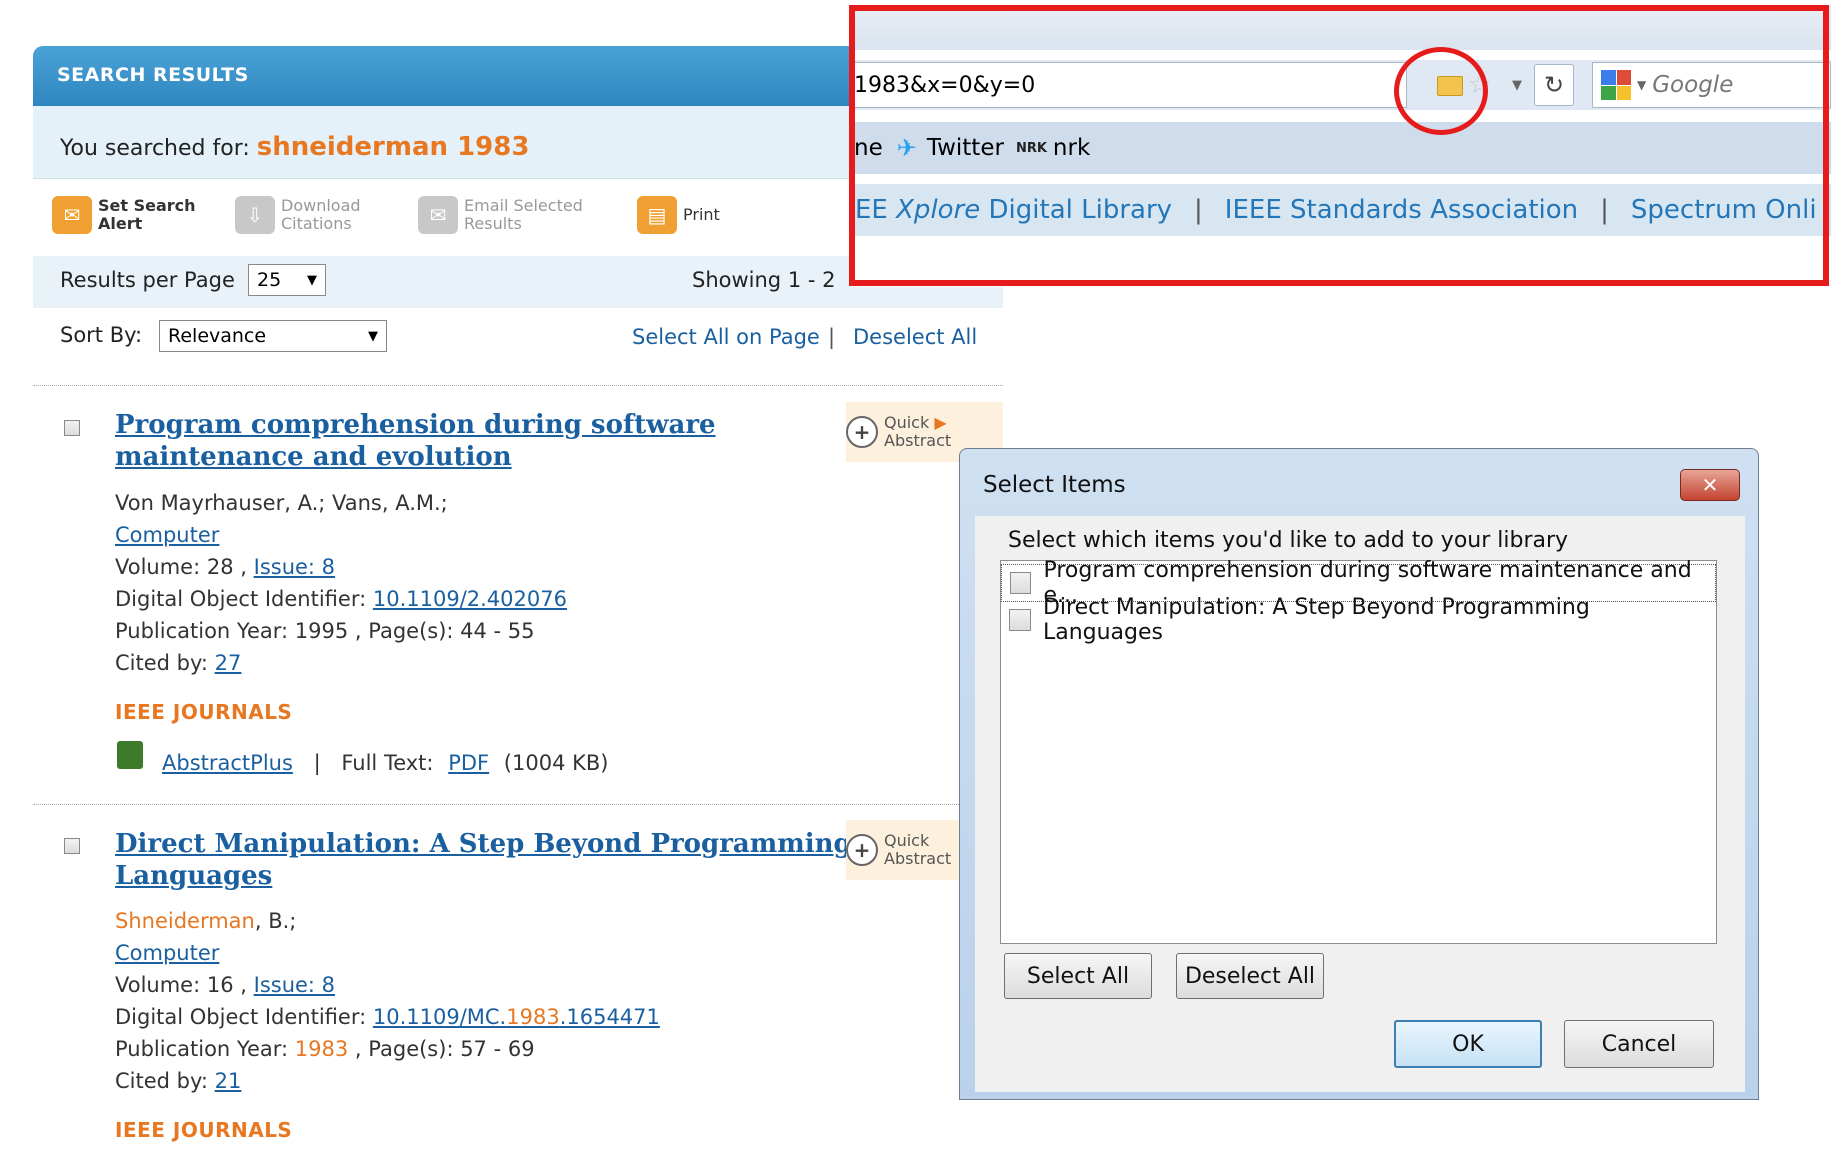  I want to click on annotation-highlight-circle, so click(1441, 91).